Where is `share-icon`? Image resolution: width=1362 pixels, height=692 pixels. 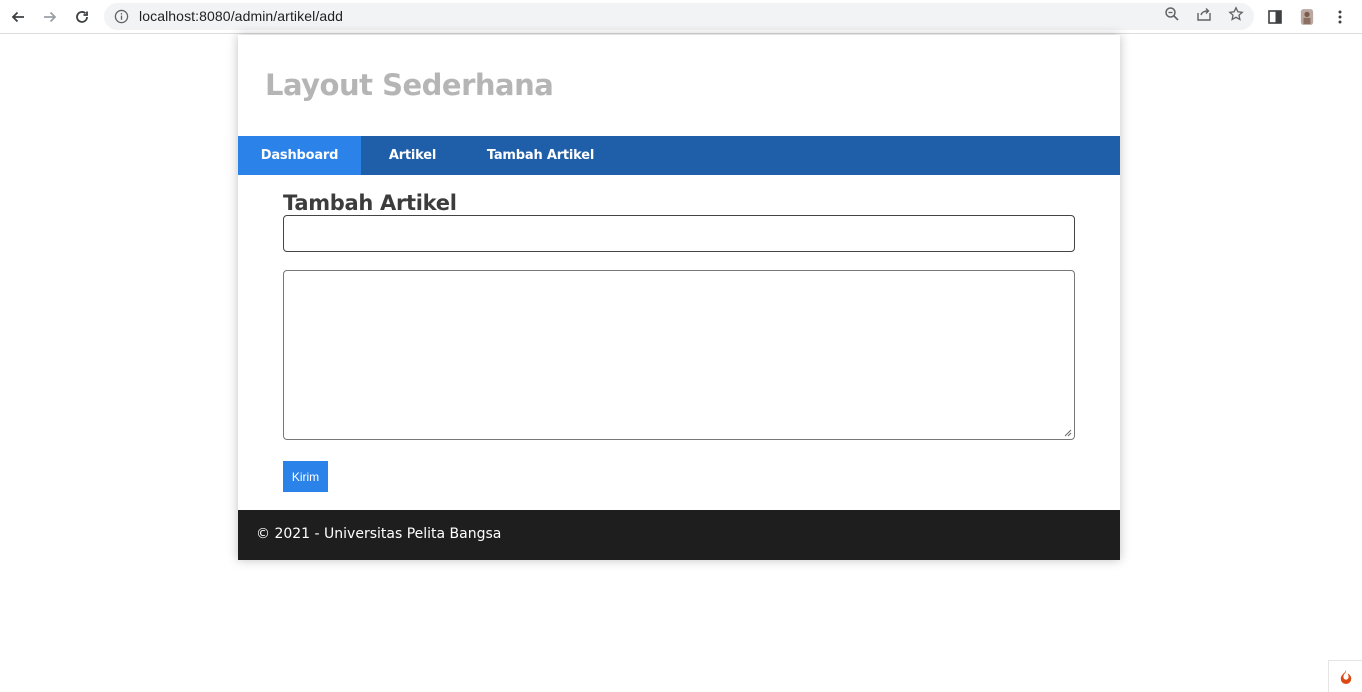 share-icon is located at coordinates (1204, 14).